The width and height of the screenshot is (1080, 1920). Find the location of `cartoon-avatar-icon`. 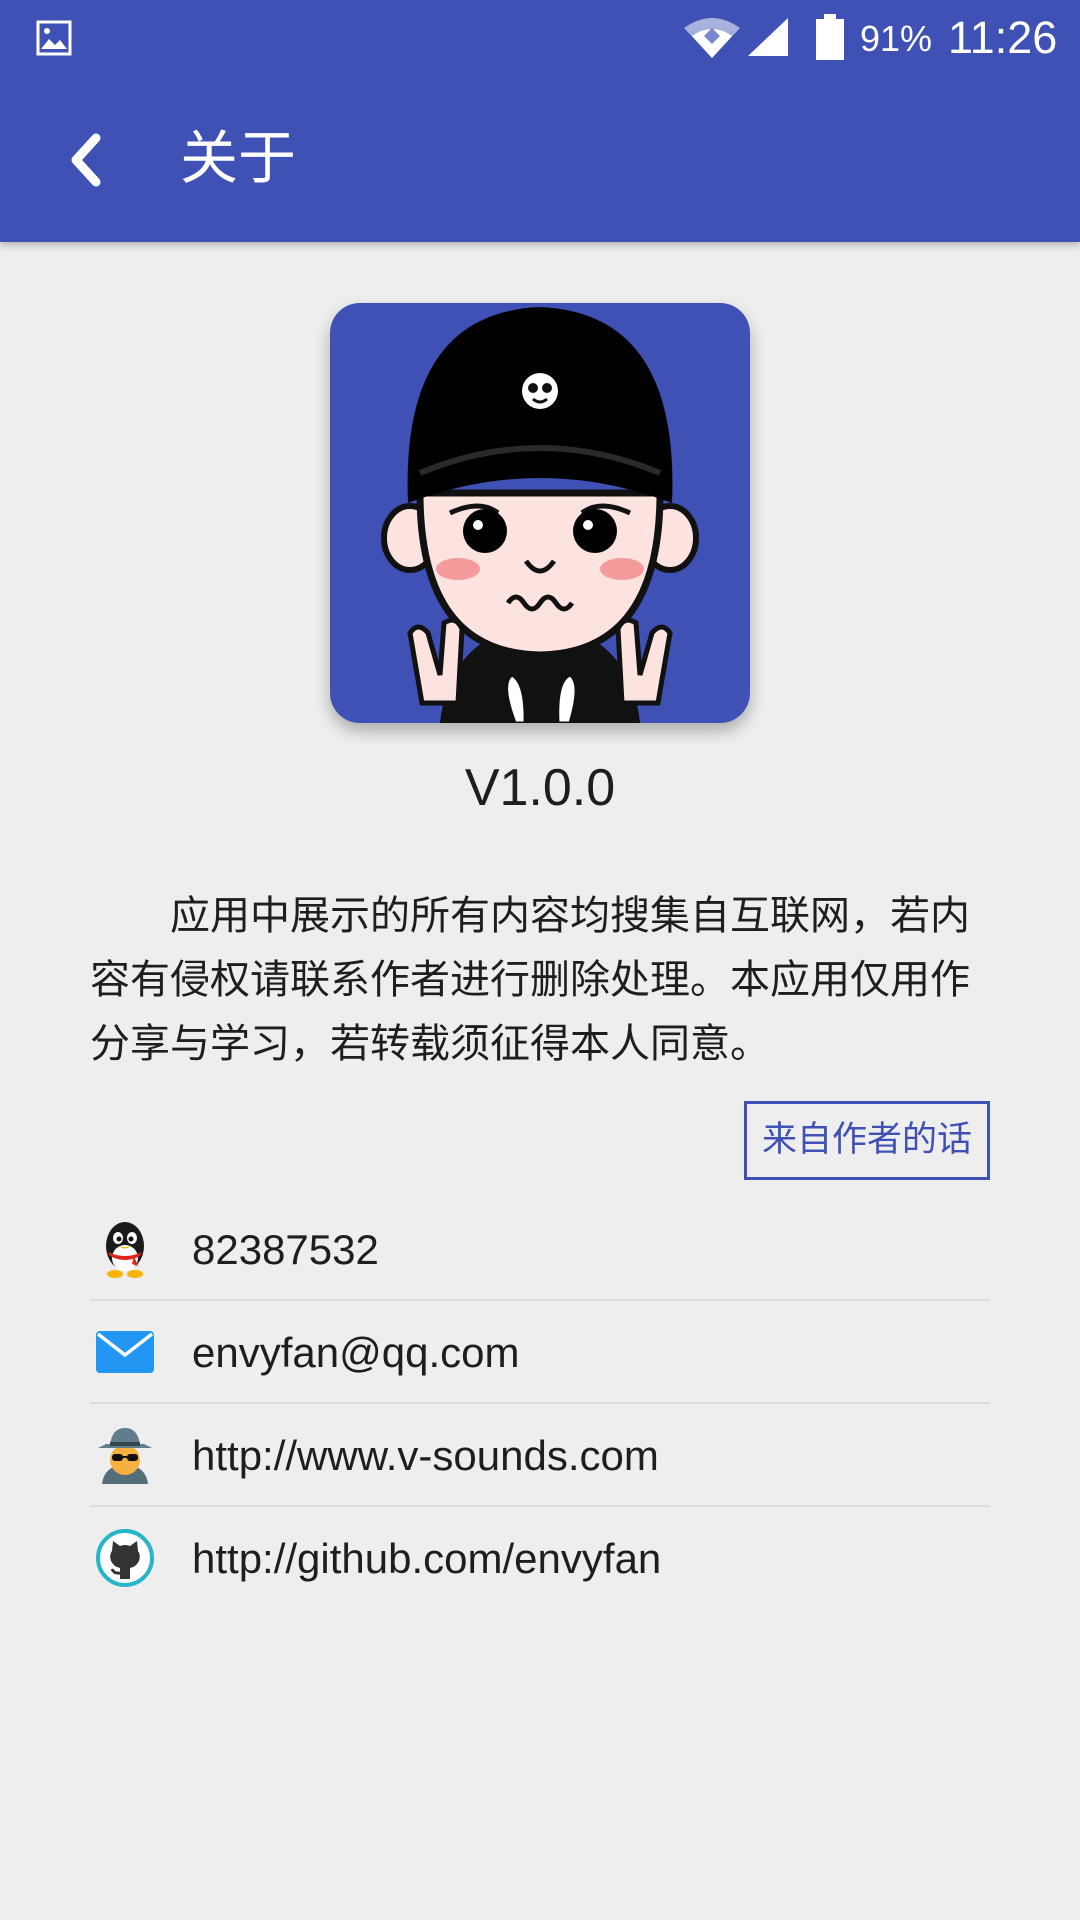

cartoon-avatar-icon is located at coordinates (540, 515).